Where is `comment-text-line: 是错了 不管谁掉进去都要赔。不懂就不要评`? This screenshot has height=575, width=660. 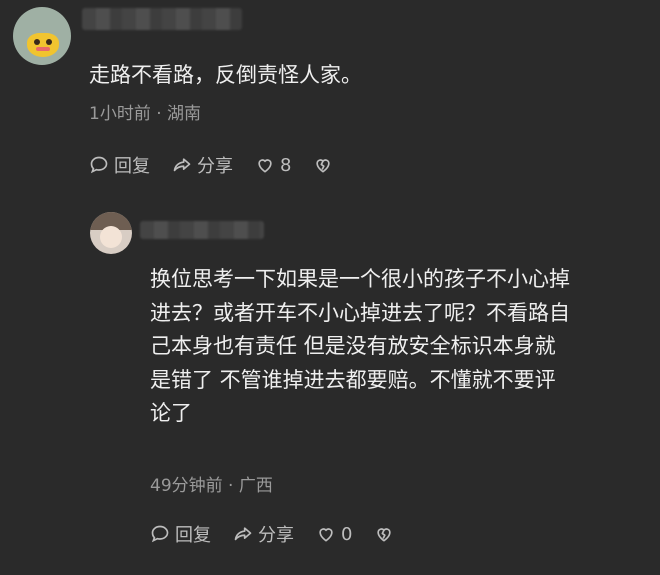 comment-text-line: 是错了 不管谁掉进去都要赔。不懂就不要评 is located at coordinates (353, 379).